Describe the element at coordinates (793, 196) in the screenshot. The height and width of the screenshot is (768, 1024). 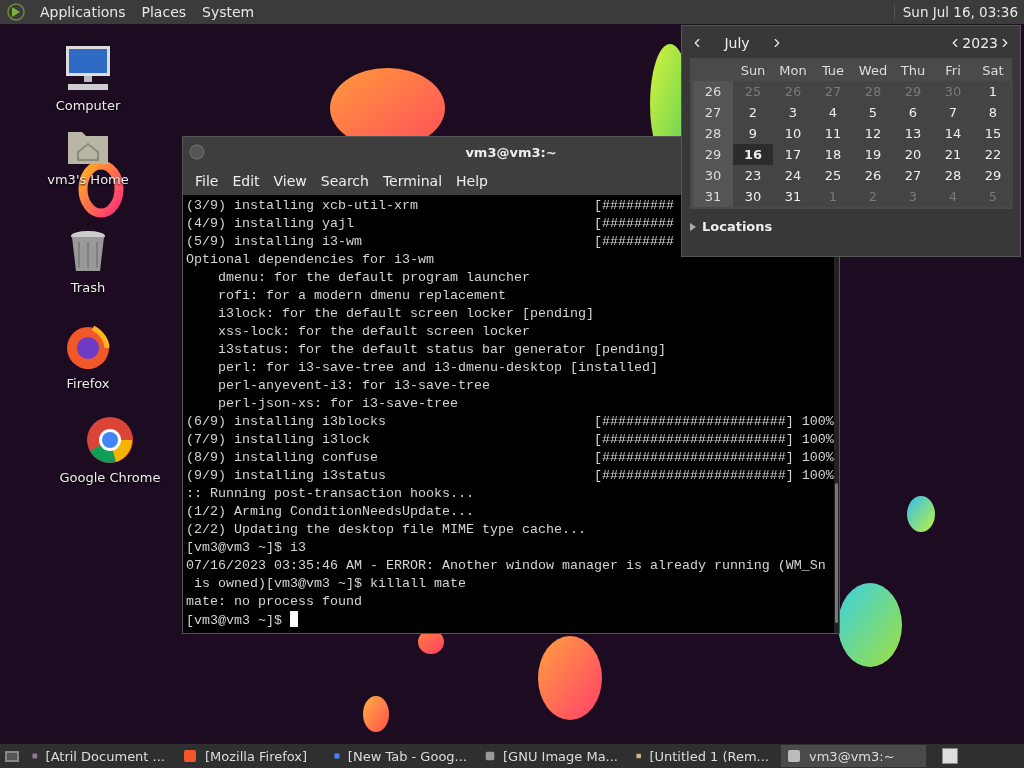
I see `calendar-day: 31` at that location.